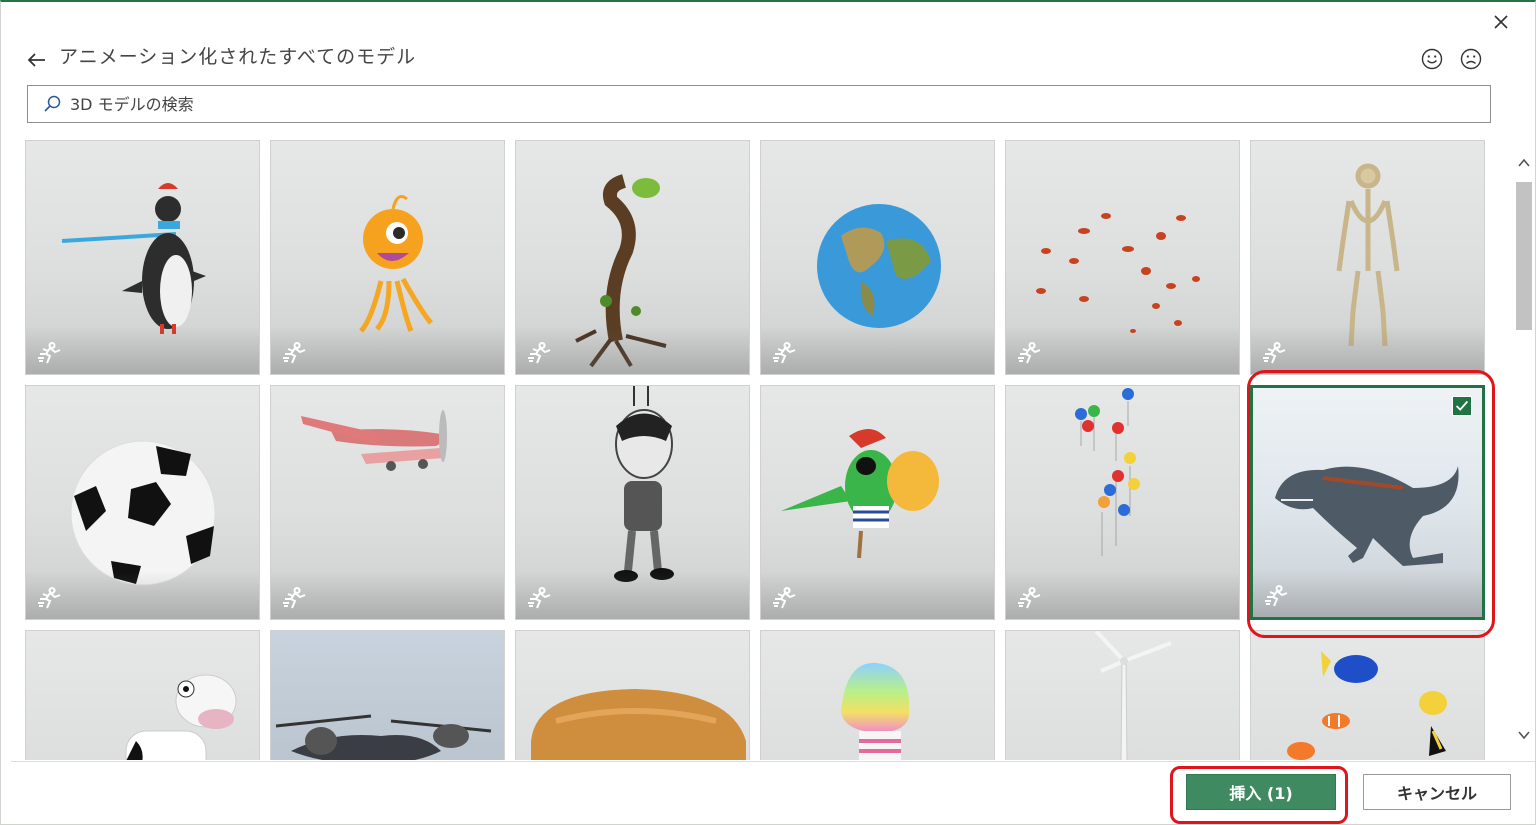  I want to click on smiley-face-icon, so click(1432, 59).